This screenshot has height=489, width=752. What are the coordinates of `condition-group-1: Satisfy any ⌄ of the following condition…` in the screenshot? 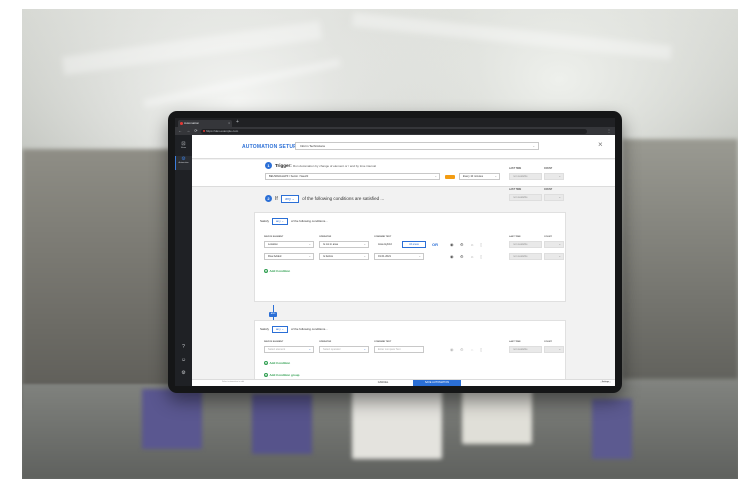 It's located at (410, 257).